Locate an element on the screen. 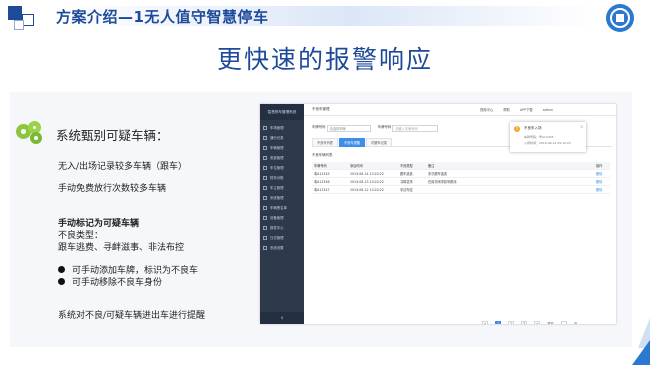 Image resolution: width=650 pixels, height=365 pixels. section-heading: 系统甄别可疑车辆： is located at coordinates (112, 135).